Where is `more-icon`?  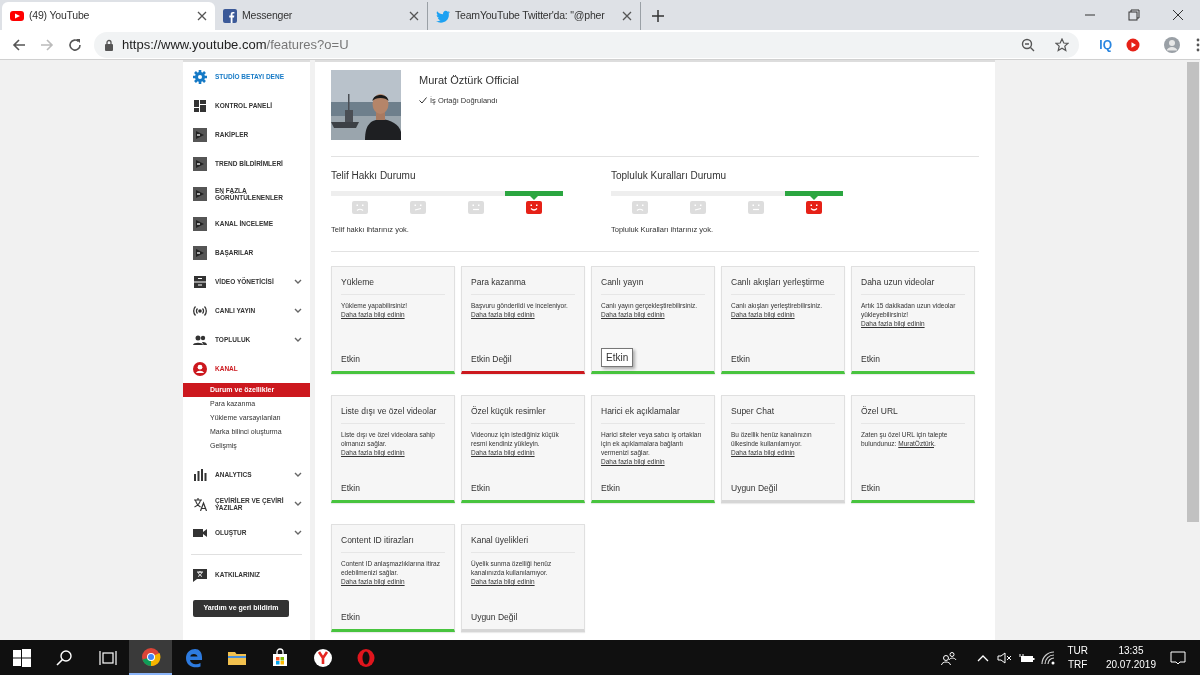 more-icon is located at coordinates (1198, 44).